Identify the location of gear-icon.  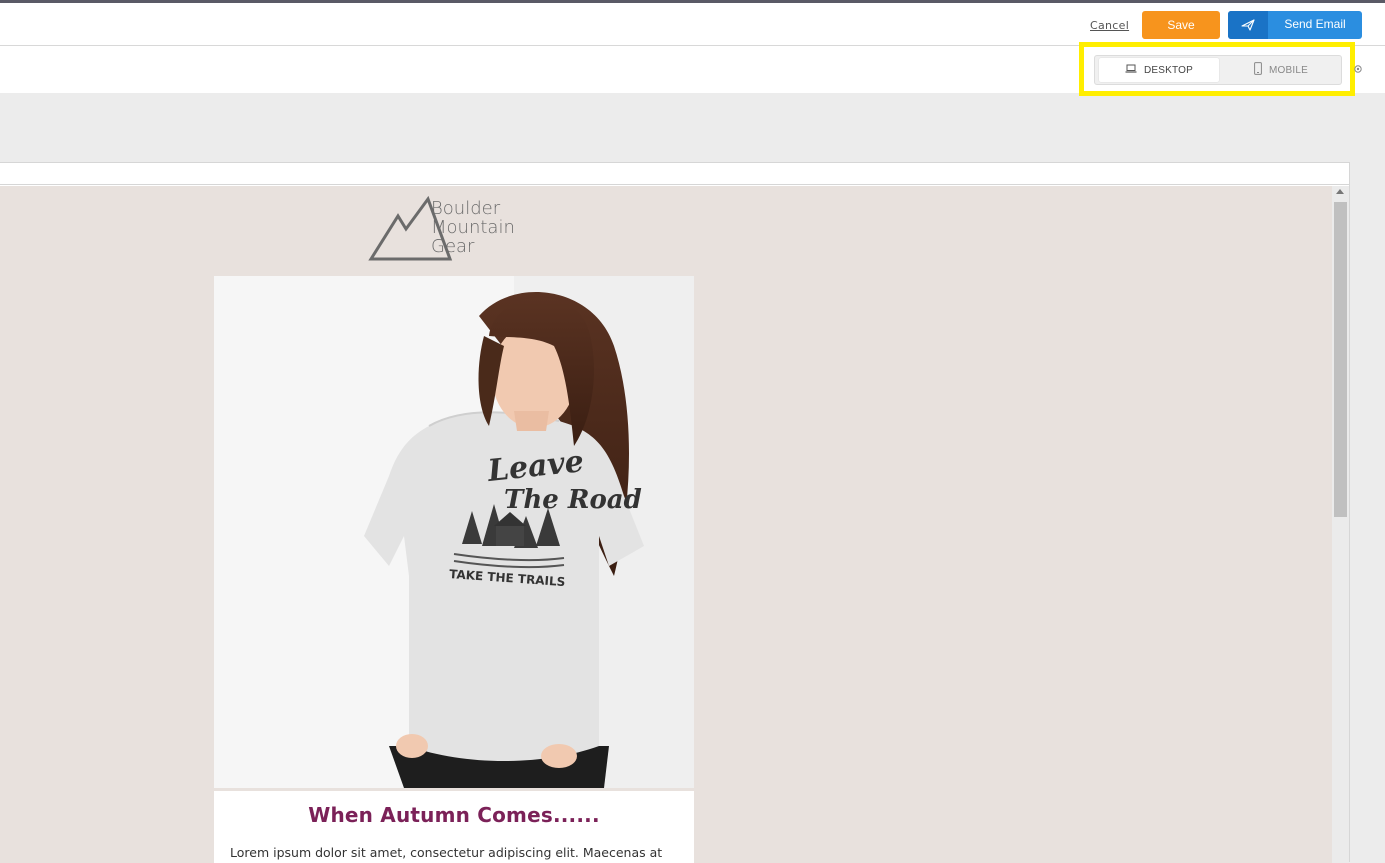
(1358, 68).